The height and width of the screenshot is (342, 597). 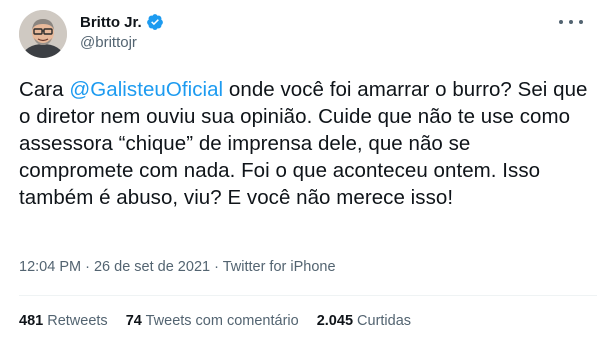 What do you see at coordinates (220, 321) in the screenshot?
I see `quote-tweets-label: Tweets com comentário` at bounding box center [220, 321].